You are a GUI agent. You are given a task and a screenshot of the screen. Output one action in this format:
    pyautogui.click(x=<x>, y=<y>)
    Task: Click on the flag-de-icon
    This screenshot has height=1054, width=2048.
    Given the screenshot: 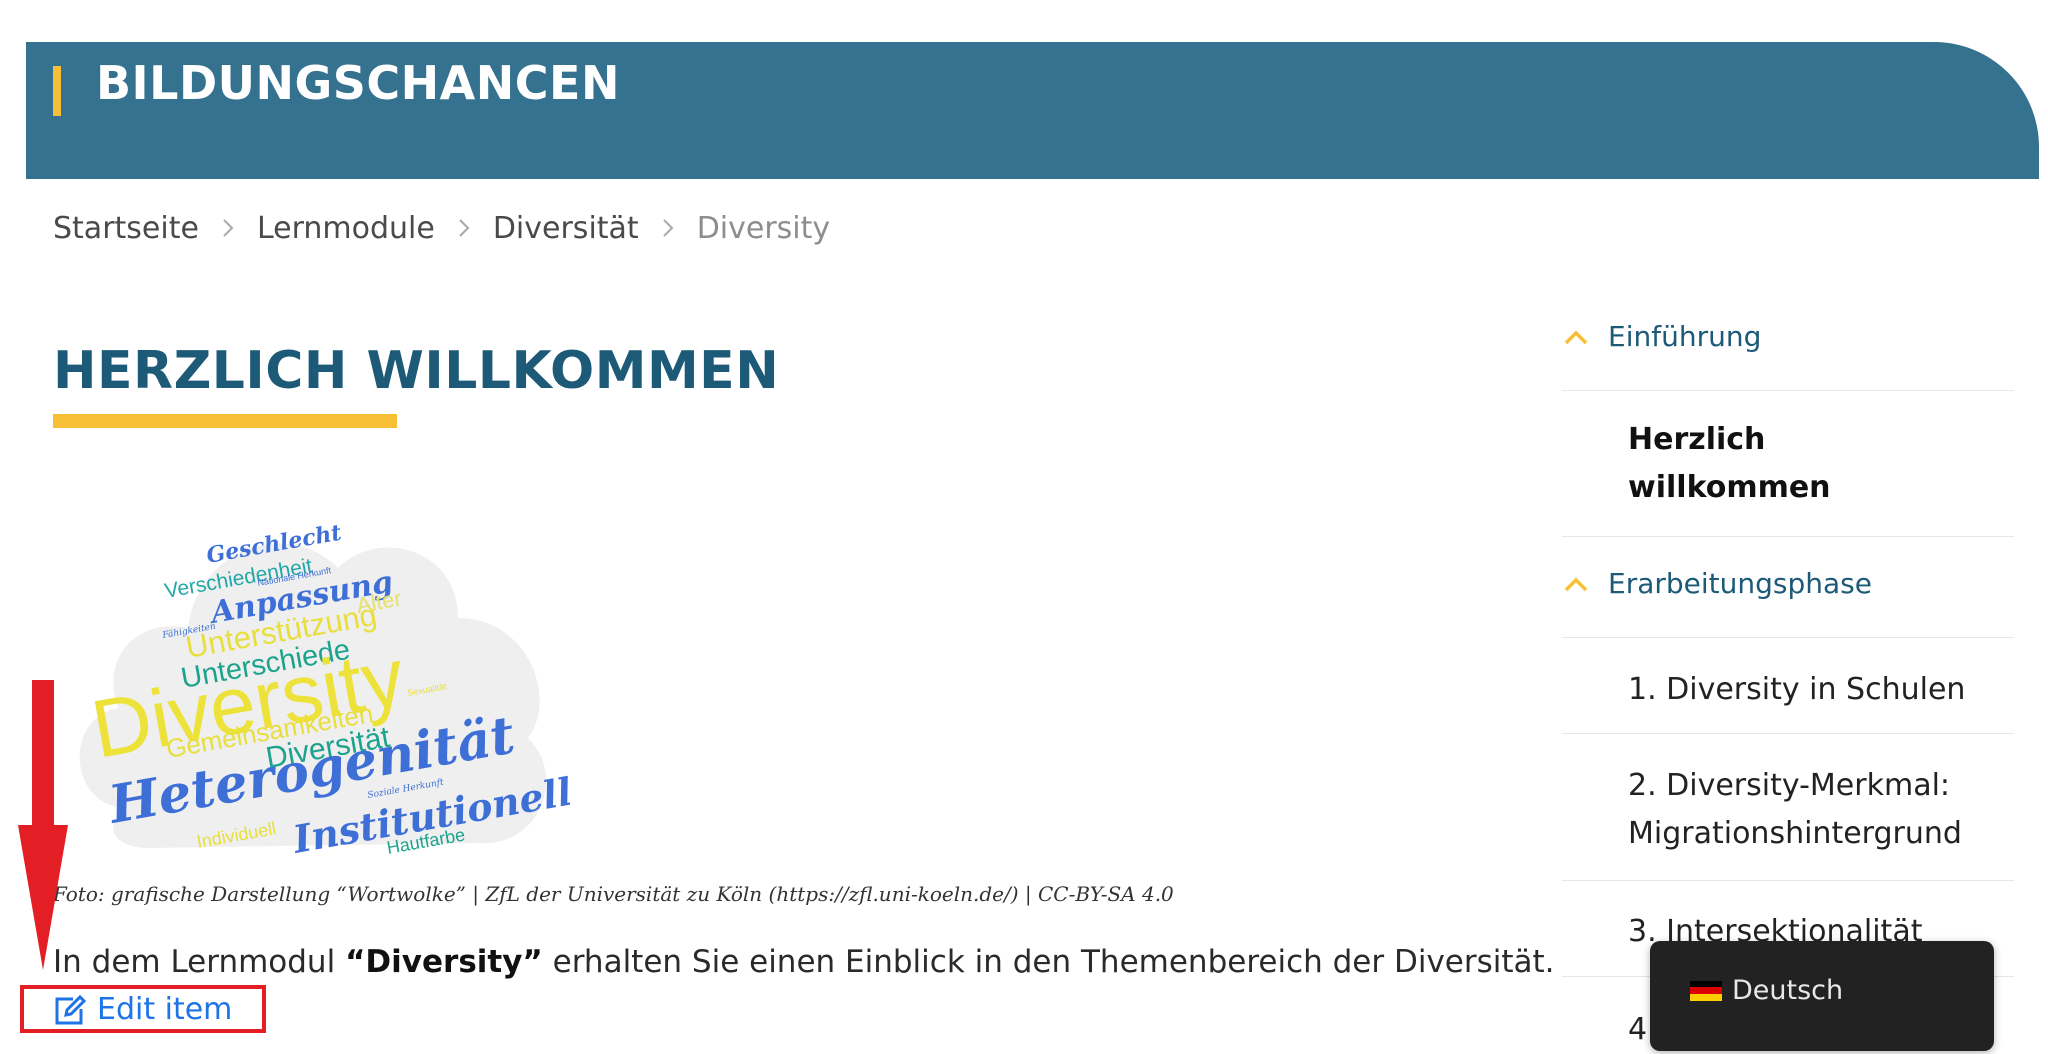 What is the action you would take?
    pyautogui.click(x=1706, y=990)
    